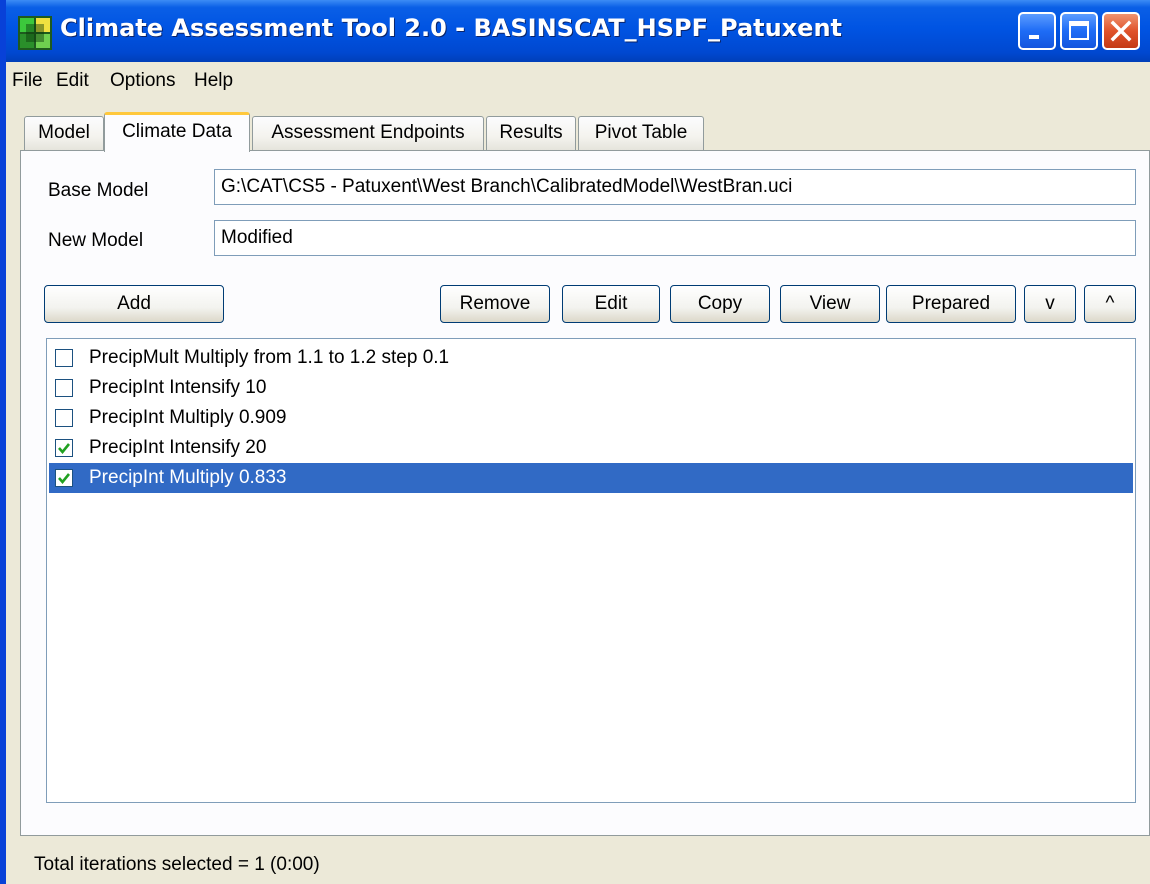 The image size is (1150, 884). Describe the element at coordinates (188, 417) in the screenshot. I see `list-item-label: PrecipInt Multiply 0.909` at that location.